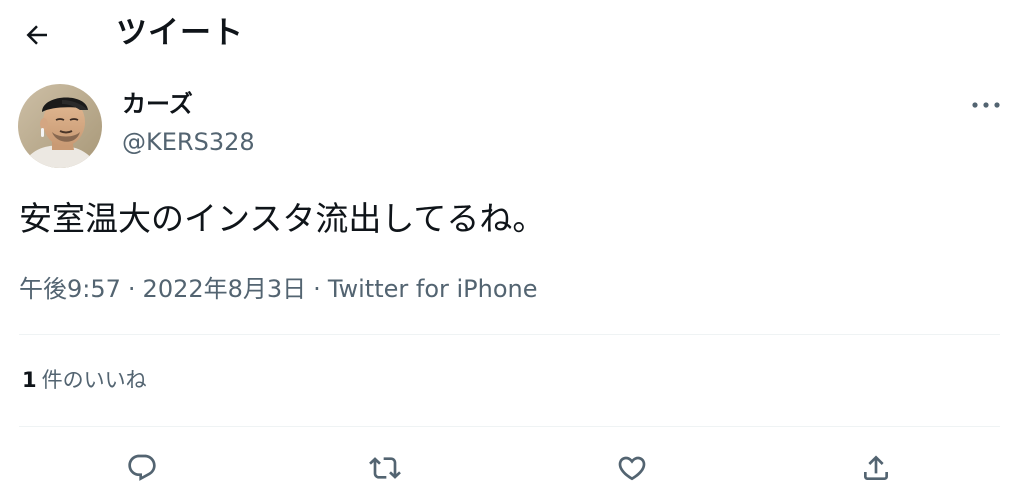 This screenshot has height=500, width=1024. I want to click on author-display-name: カーズ, so click(157, 104).